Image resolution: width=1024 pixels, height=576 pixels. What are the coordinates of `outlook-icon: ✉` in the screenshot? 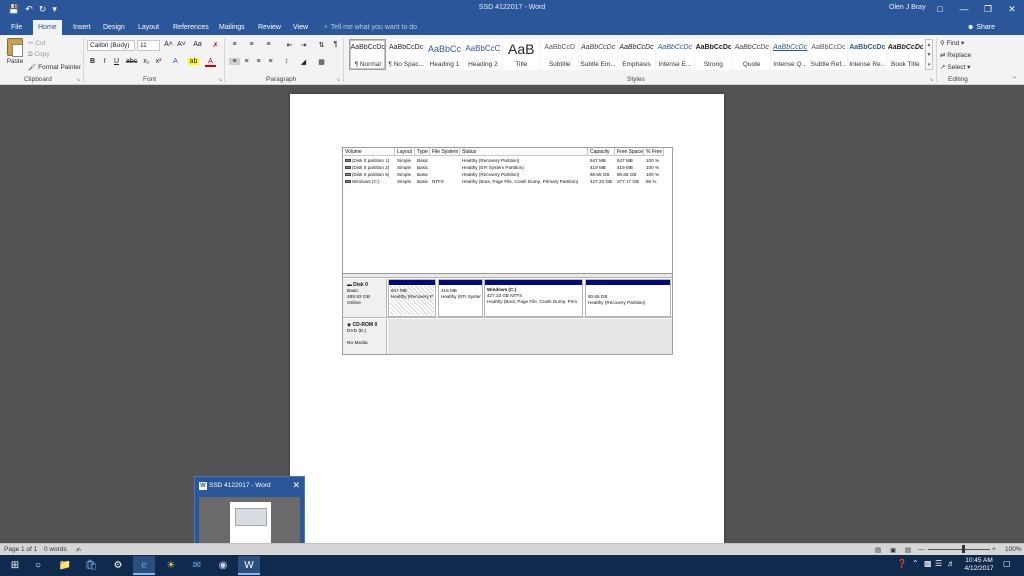 It's located at (197, 565).